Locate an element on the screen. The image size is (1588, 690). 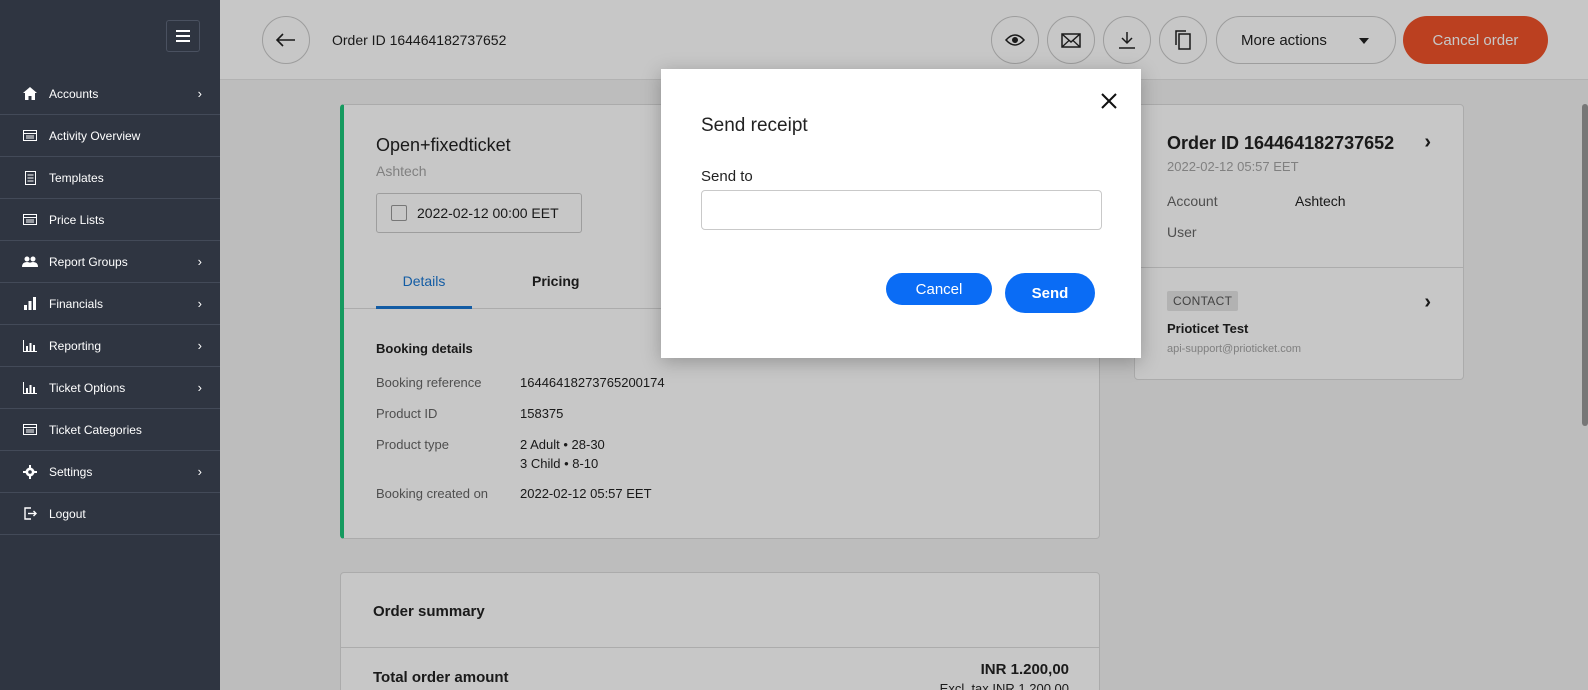
sidebar-item-reporting: Reporting › is located at coordinates (110, 346).